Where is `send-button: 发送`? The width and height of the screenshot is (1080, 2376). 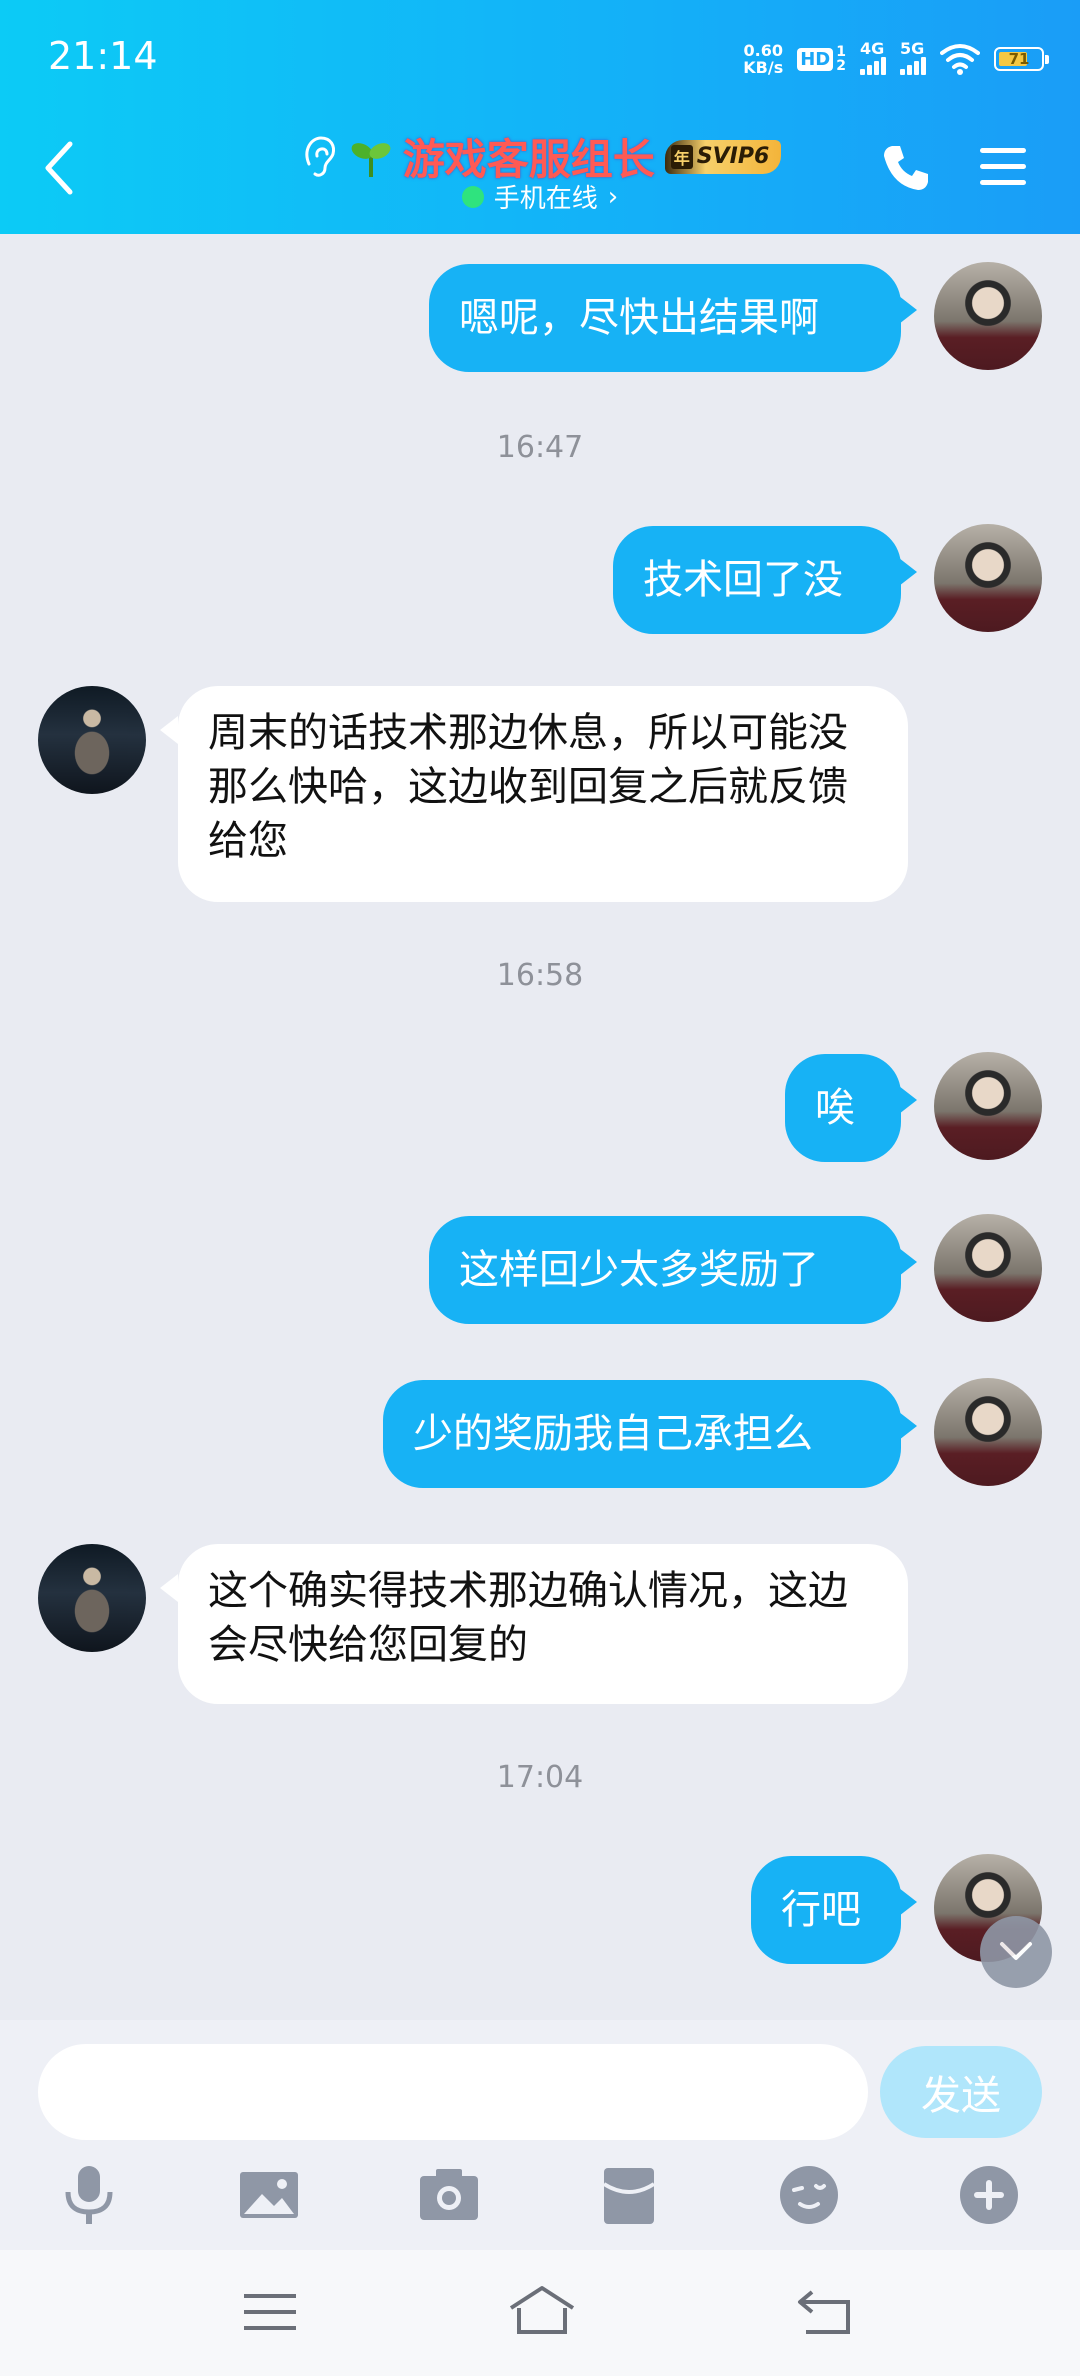 send-button: 发送 is located at coordinates (961, 2092).